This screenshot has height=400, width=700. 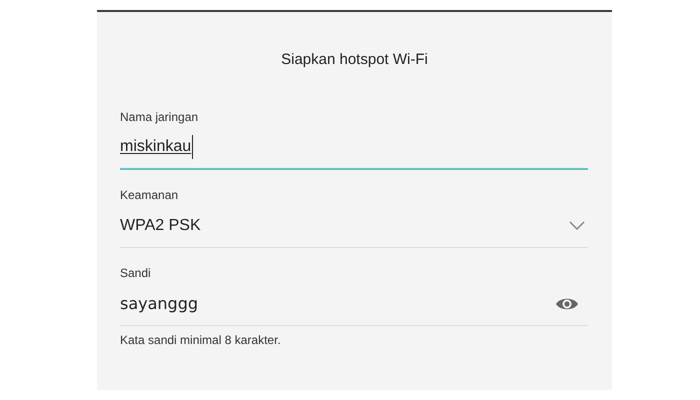 I want to click on security-dropdown: WPA2 PSK, so click(x=354, y=226).